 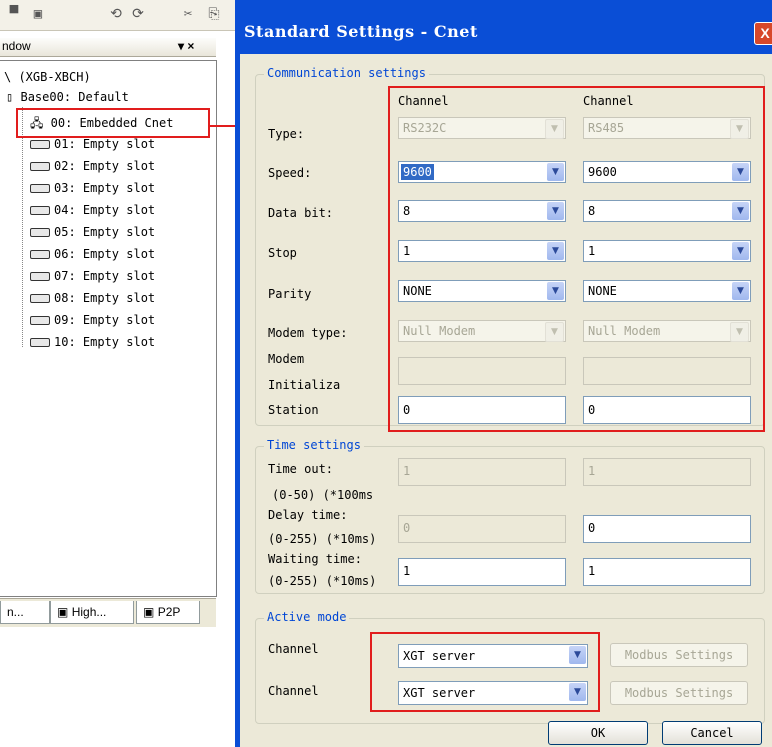 I want to click on active-channel-2-select: XGT server ▼, so click(x=493, y=693).